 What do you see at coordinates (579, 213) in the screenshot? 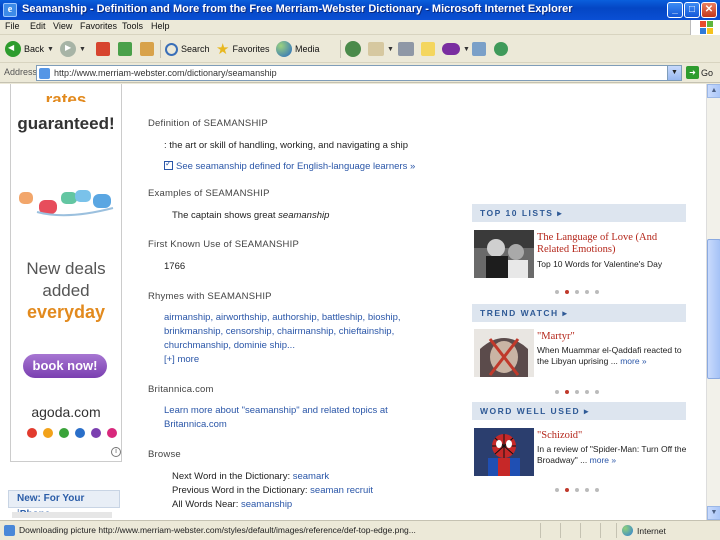
I see `top10-header: TOP 10 LISTS ▸` at bounding box center [579, 213].